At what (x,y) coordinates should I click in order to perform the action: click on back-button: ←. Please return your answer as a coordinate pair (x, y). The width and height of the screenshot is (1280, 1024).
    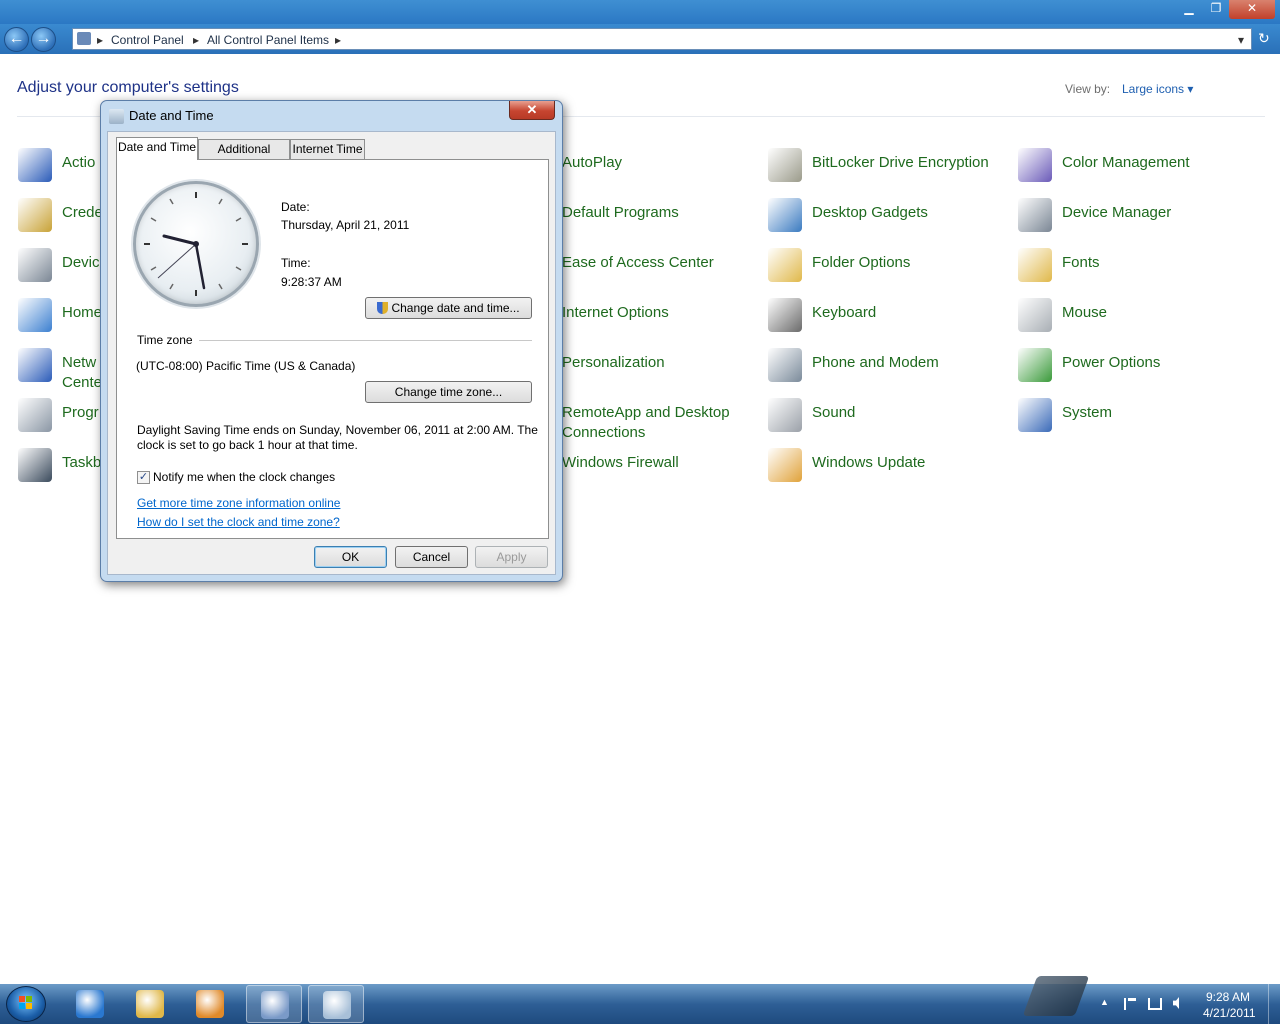
    Looking at the image, I should click on (16, 39).